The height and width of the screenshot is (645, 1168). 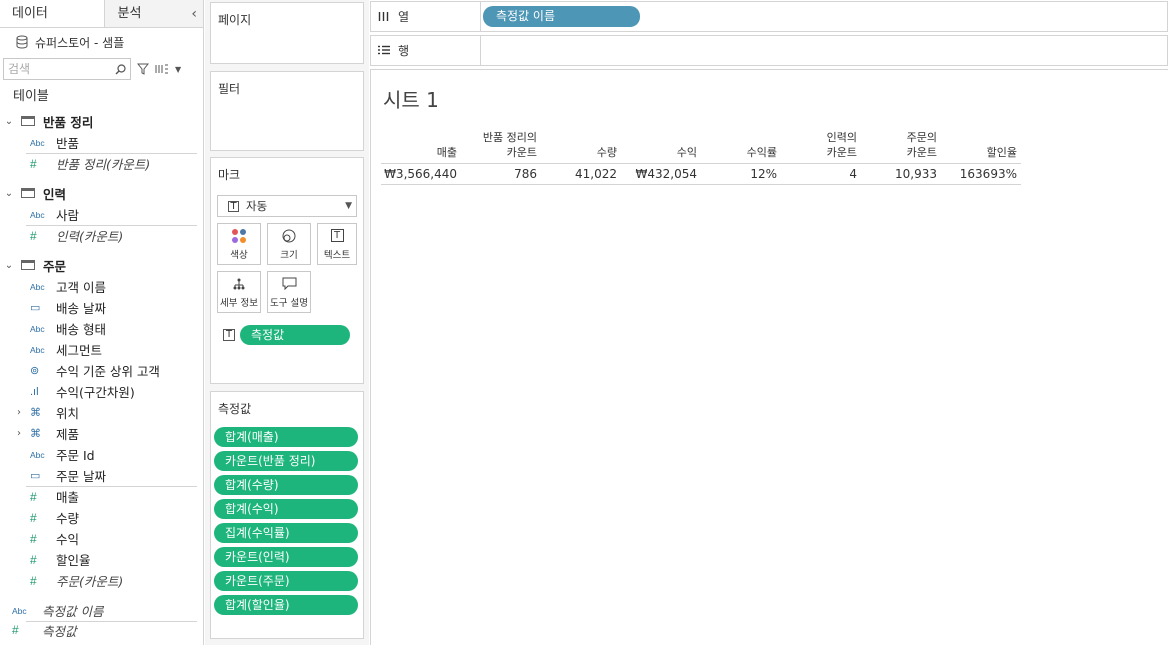 What do you see at coordinates (286, 581) in the screenshot?
I see `measure-pill: 카운트(주문)` at bounding box center [286, 581].